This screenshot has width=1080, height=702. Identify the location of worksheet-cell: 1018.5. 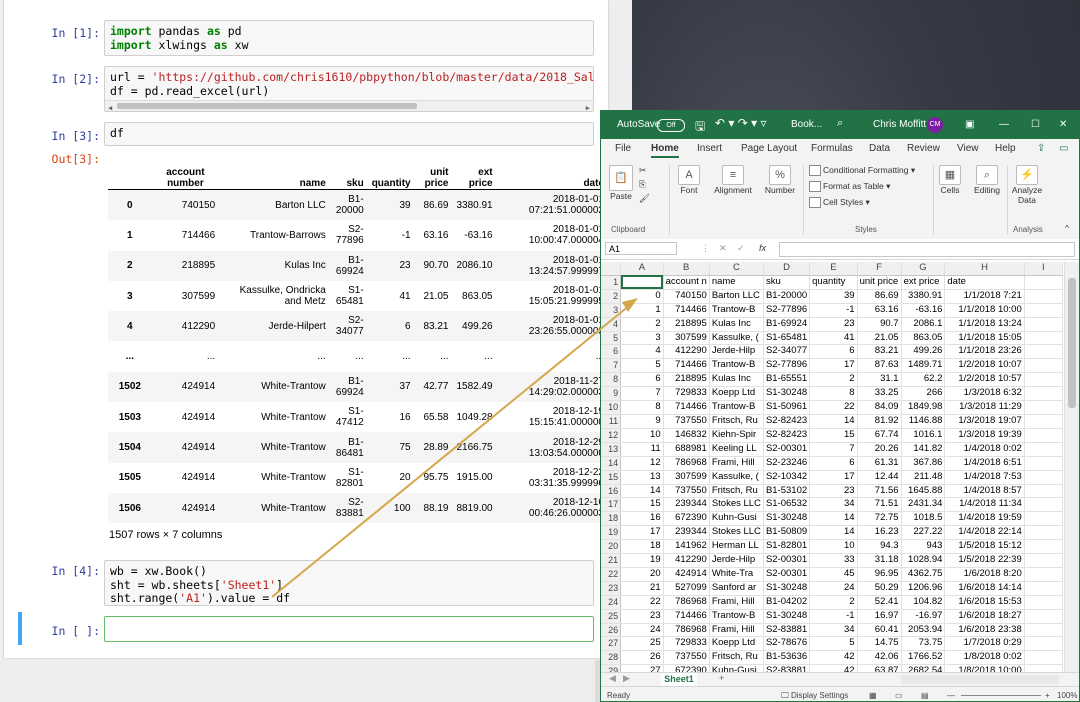
(923, 519).